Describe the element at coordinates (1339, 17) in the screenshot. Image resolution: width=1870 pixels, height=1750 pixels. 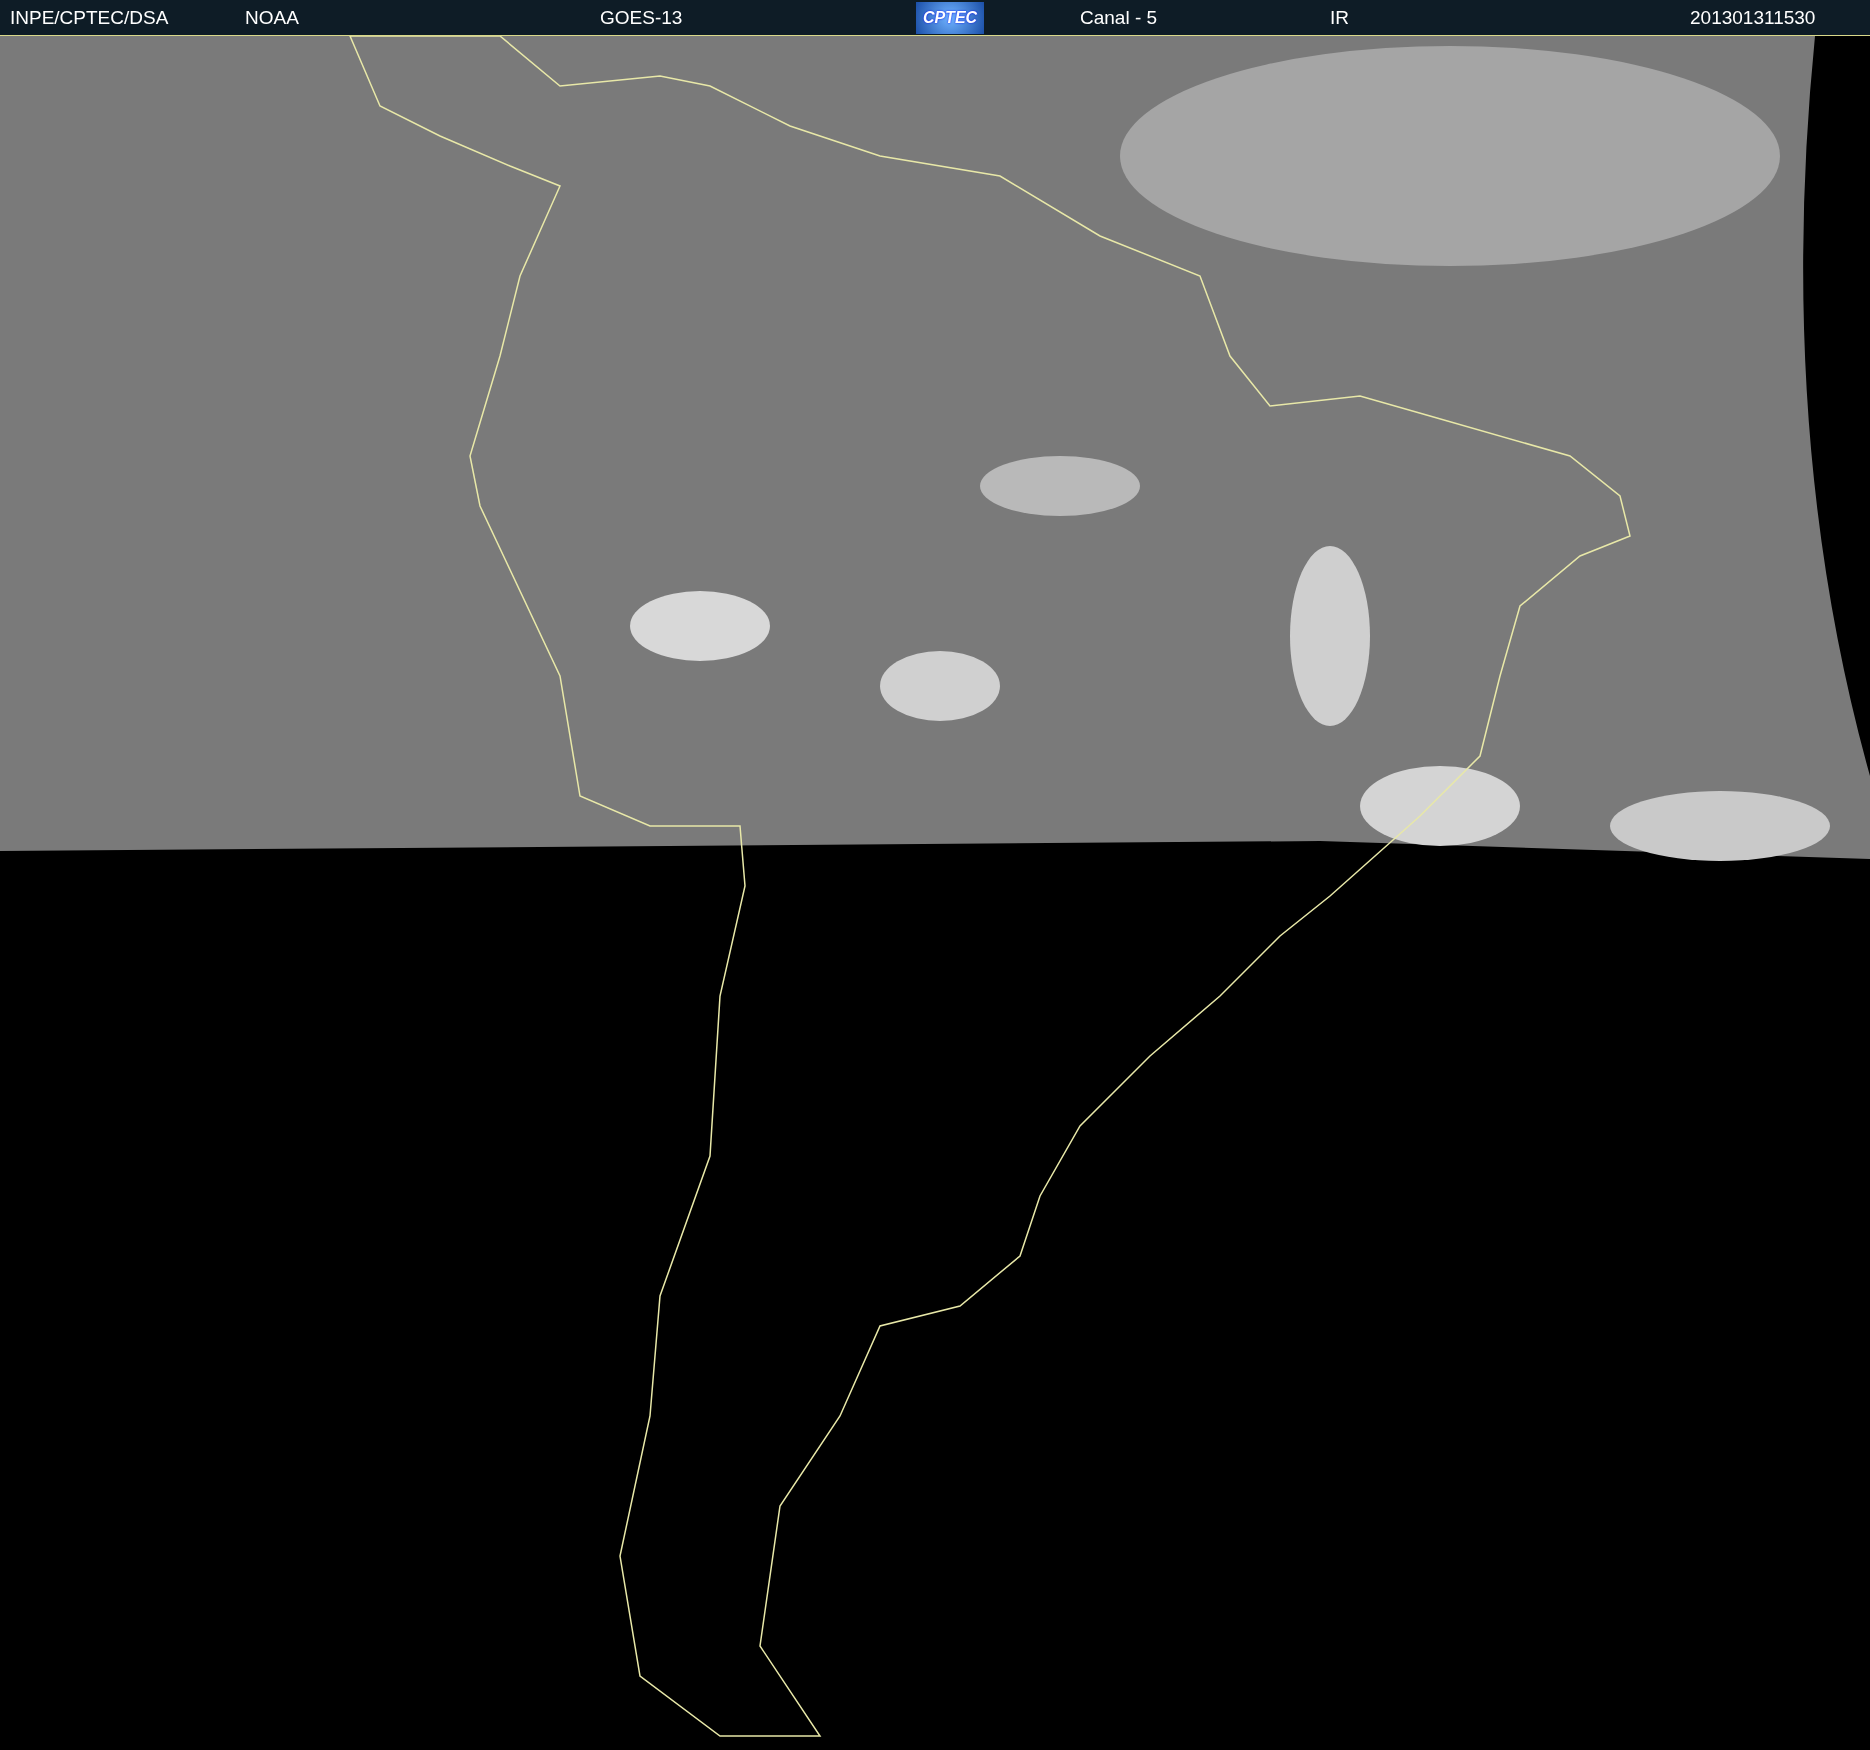
I see `band-label: IR` at that location.